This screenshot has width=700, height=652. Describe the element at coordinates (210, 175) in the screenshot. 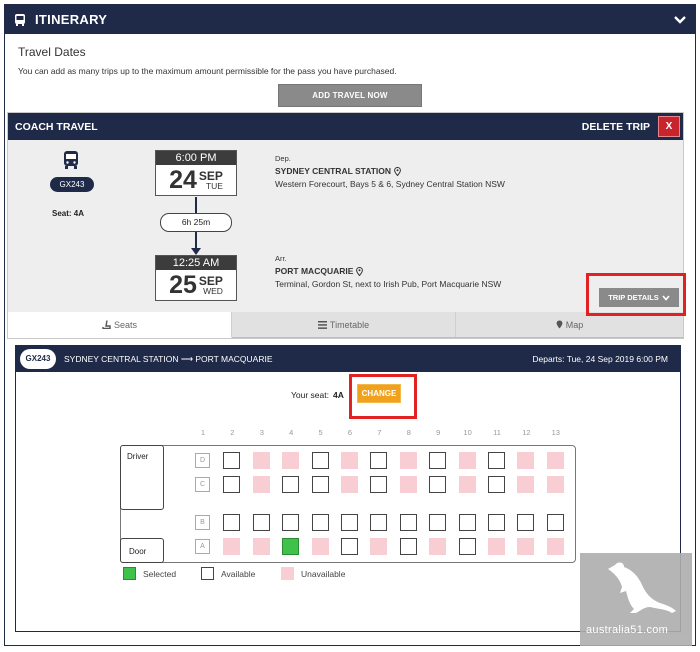

I see `departure-month: SEP` at that location.